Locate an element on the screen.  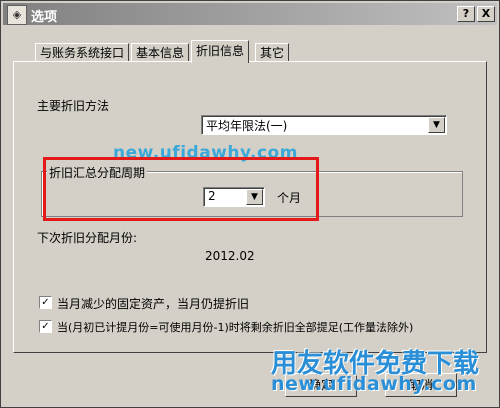
dialog-title: 选项 is located at coordinates (44, 17).